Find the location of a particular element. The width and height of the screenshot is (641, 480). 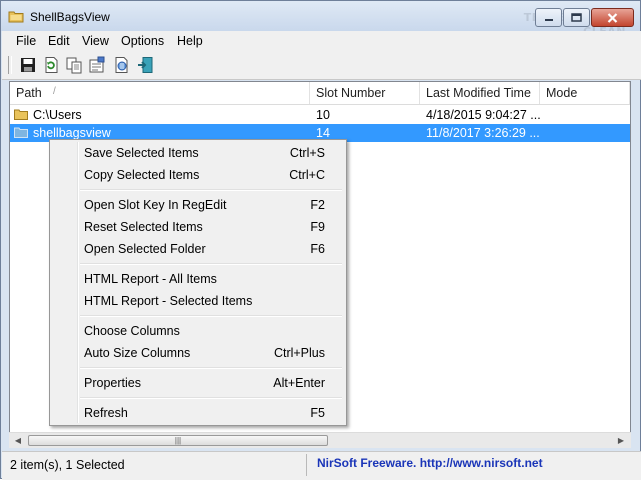

scroll-right-arrow-icon: ▶ is located at coordinates (621, 440).